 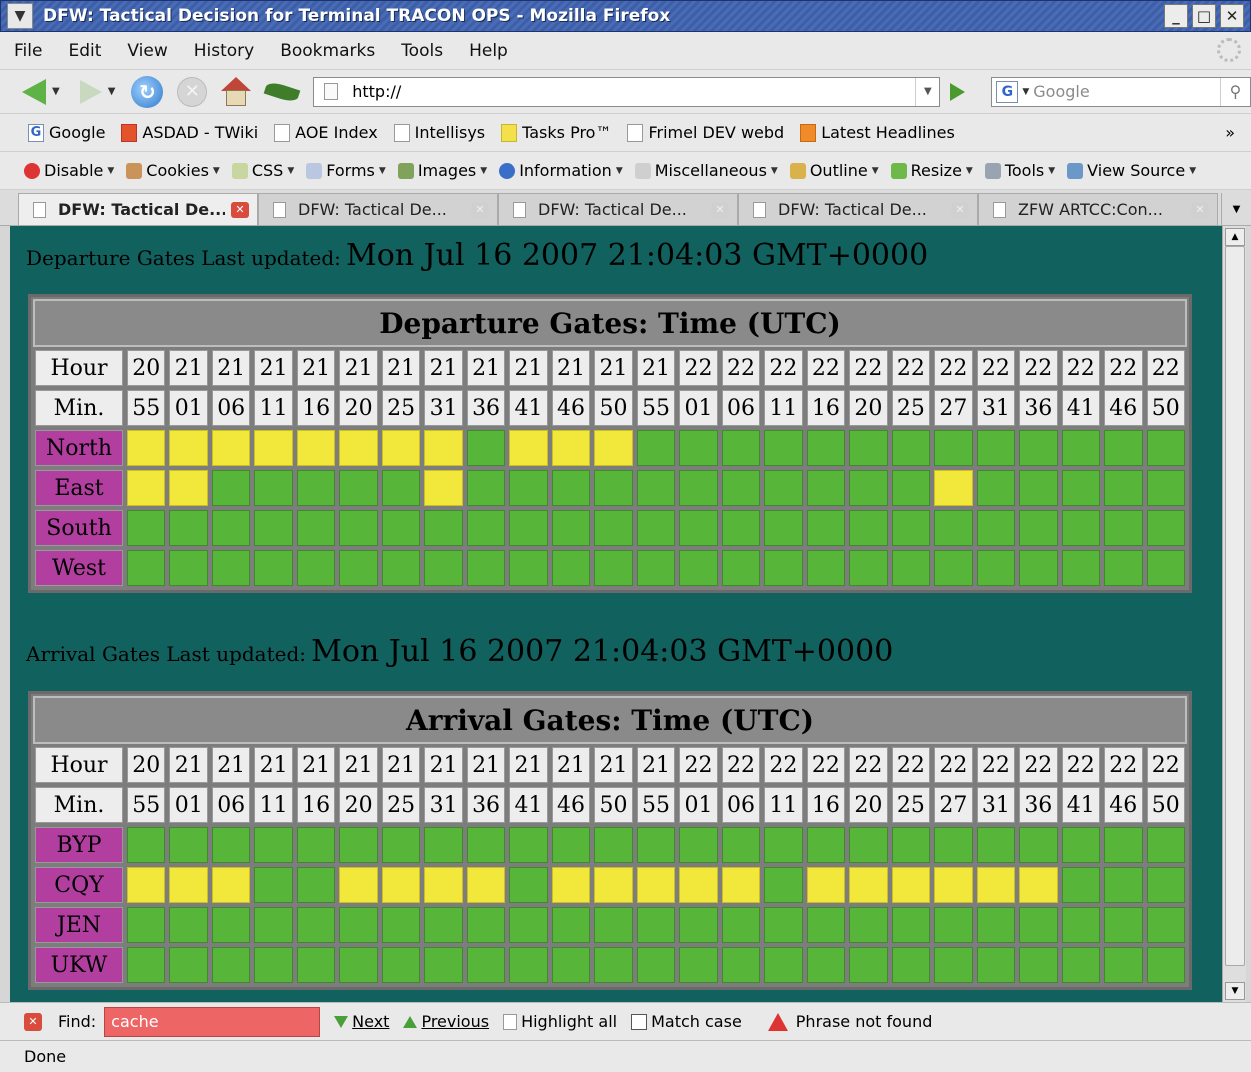 I want to click on vertical-scrollbar: ▲ ▼, so click(x=1234, y=614).